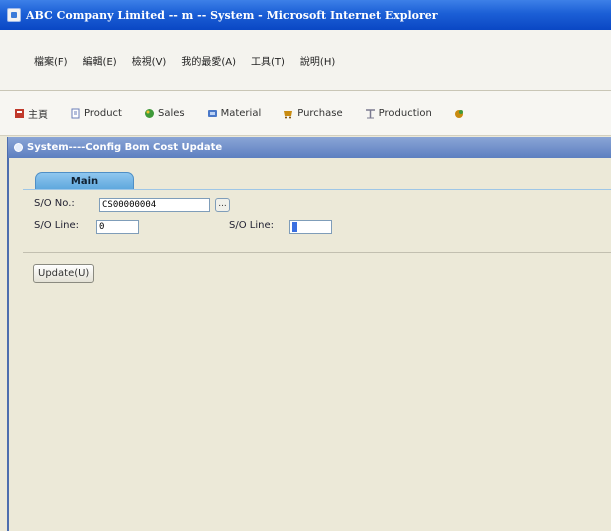 This screenshot has height=531, width=611. Describe the element at coordinates (100, 60) in the screenshot. I see `menu-edit: 編輯(E)` at that location.